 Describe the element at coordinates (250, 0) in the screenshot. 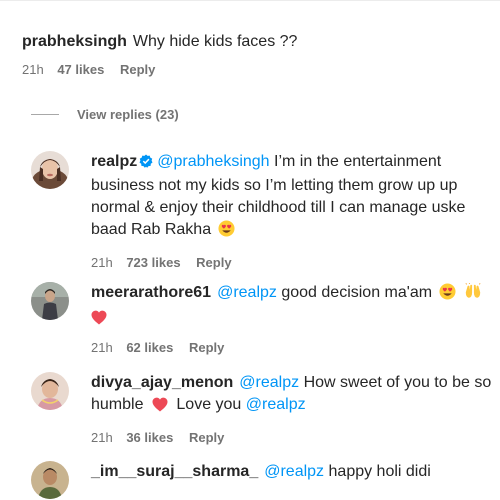

I see `divider` at that location.